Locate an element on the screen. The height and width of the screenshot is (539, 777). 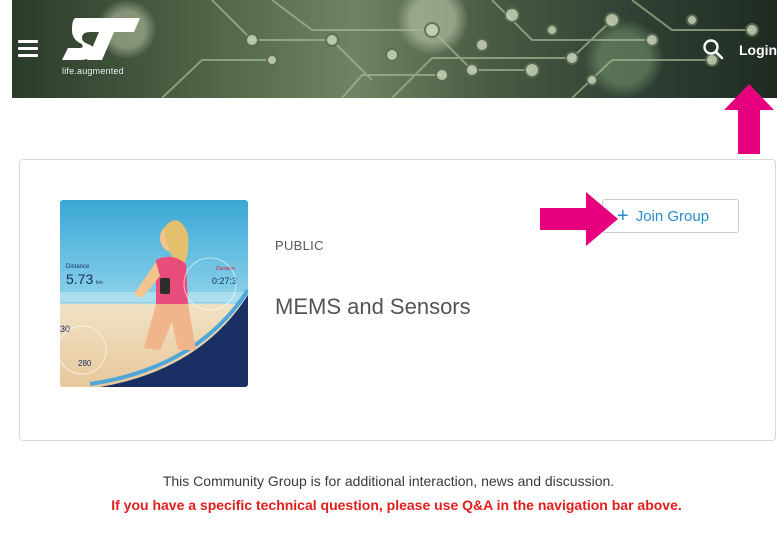
join-group-button: + Join Group is located at coordinates (670, 216).